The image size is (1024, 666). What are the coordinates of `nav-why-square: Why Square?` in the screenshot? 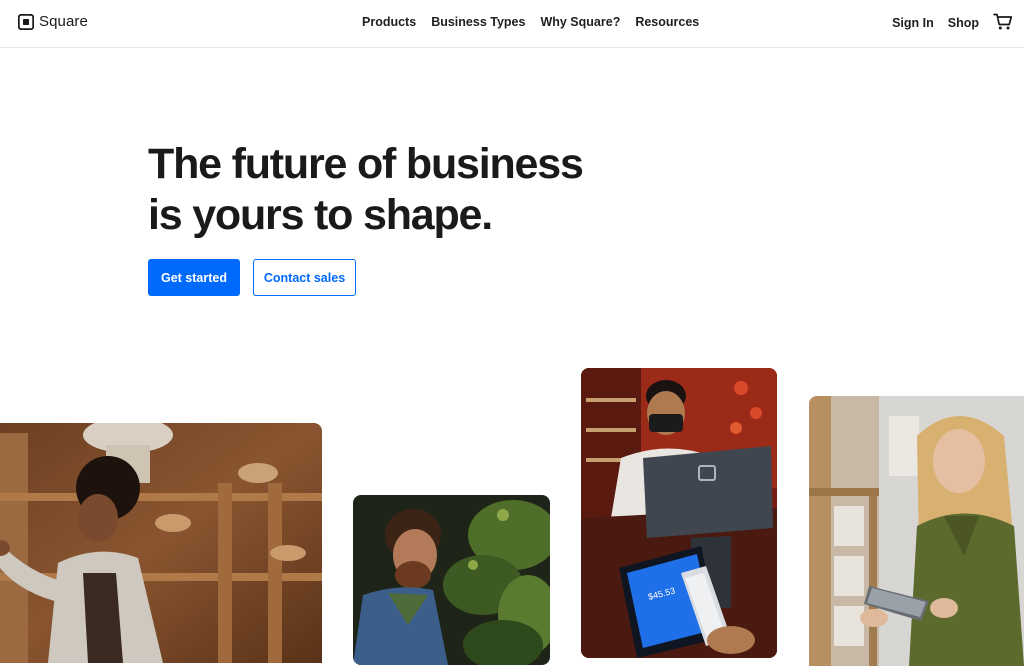 It's located at (580, 22).